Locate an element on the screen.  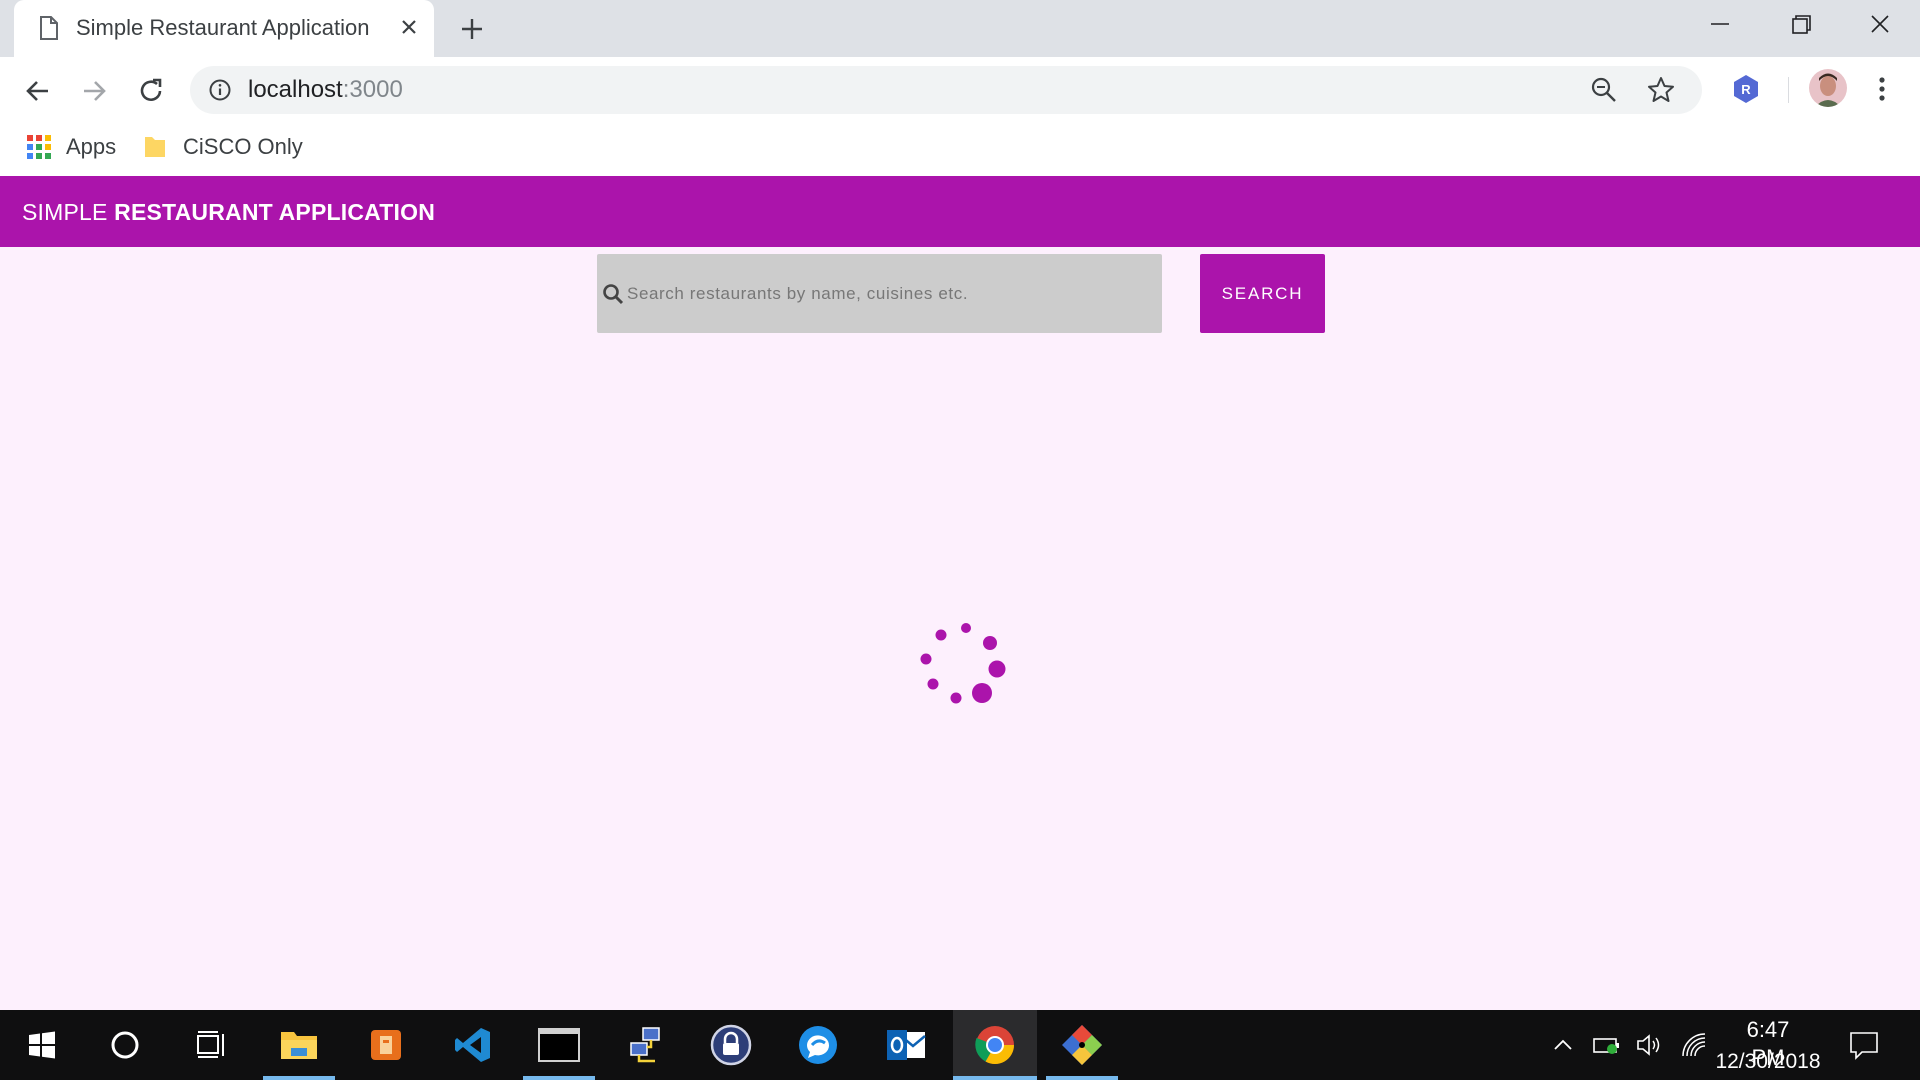
url-text: localhost:3000 is located at coordinates (325, 90).